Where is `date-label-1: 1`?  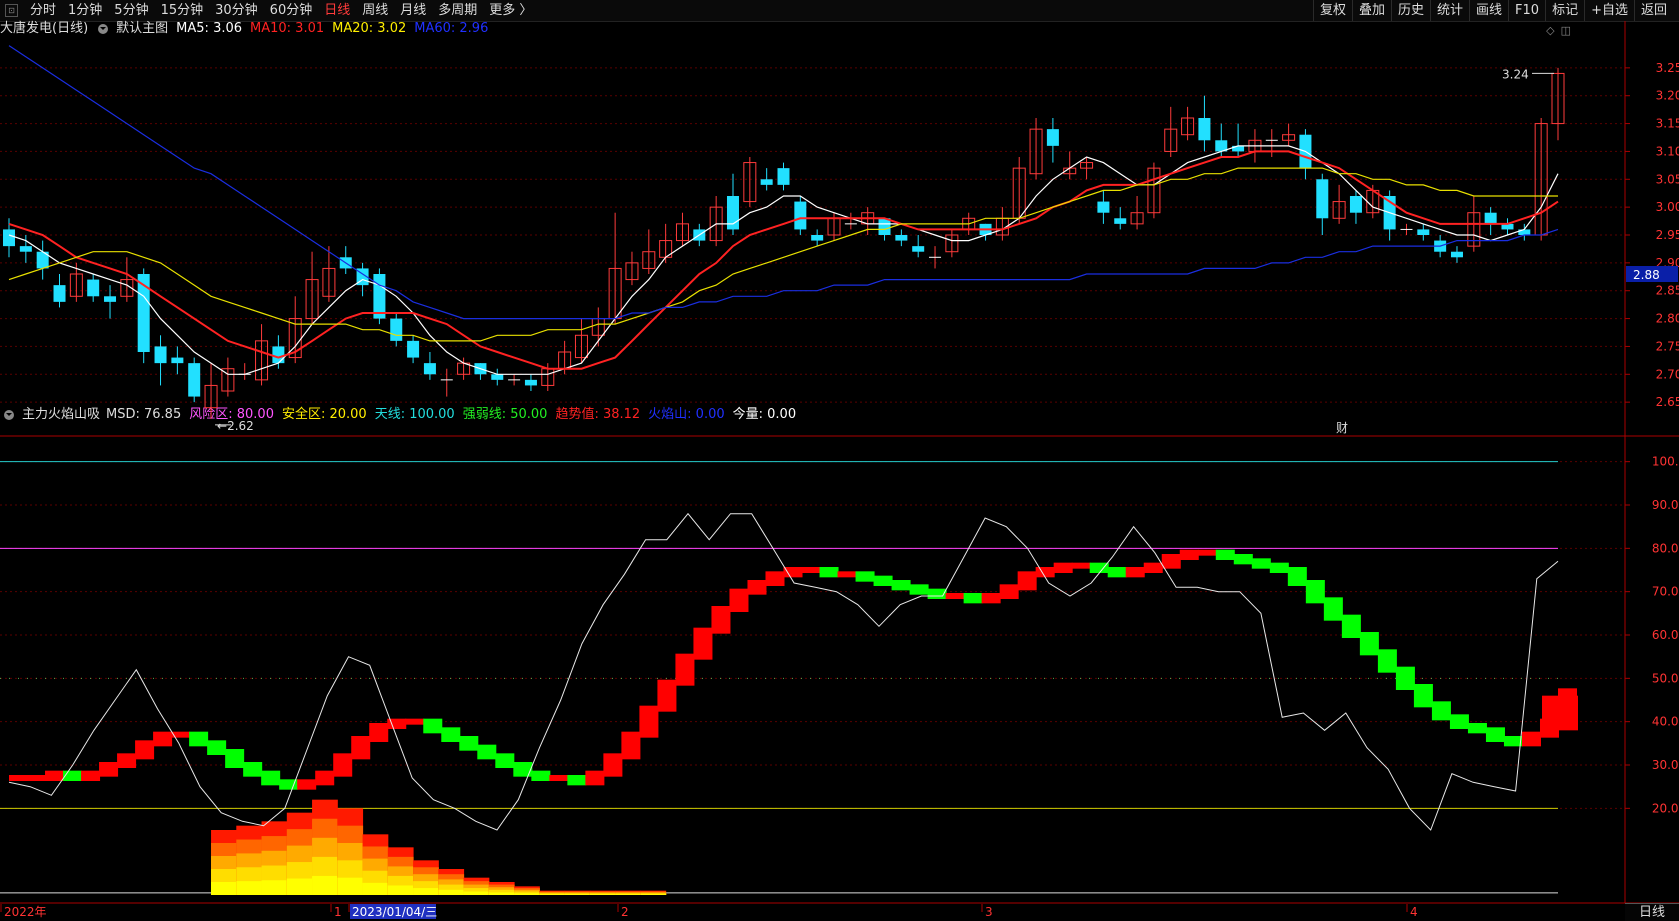 date-label-1: 1 is located at coordinates (336, 911).